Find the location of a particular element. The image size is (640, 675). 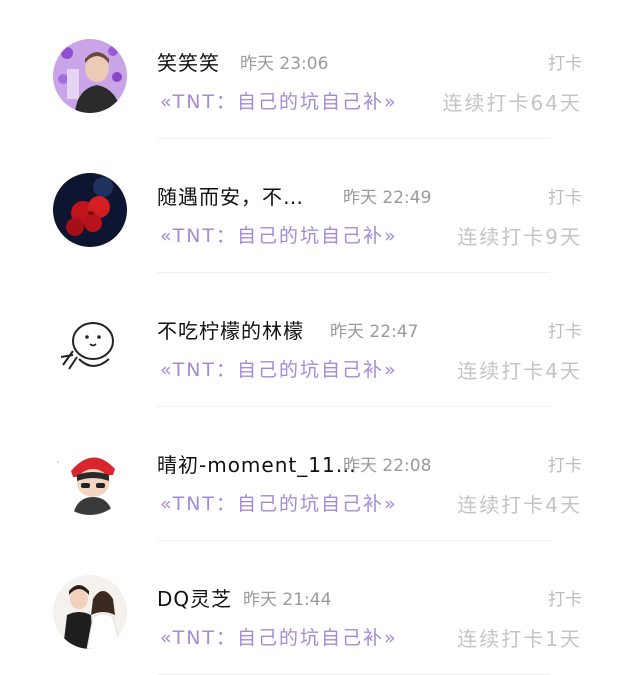

avatar-purple-hearts-photo is located at coordinates (90, 76).